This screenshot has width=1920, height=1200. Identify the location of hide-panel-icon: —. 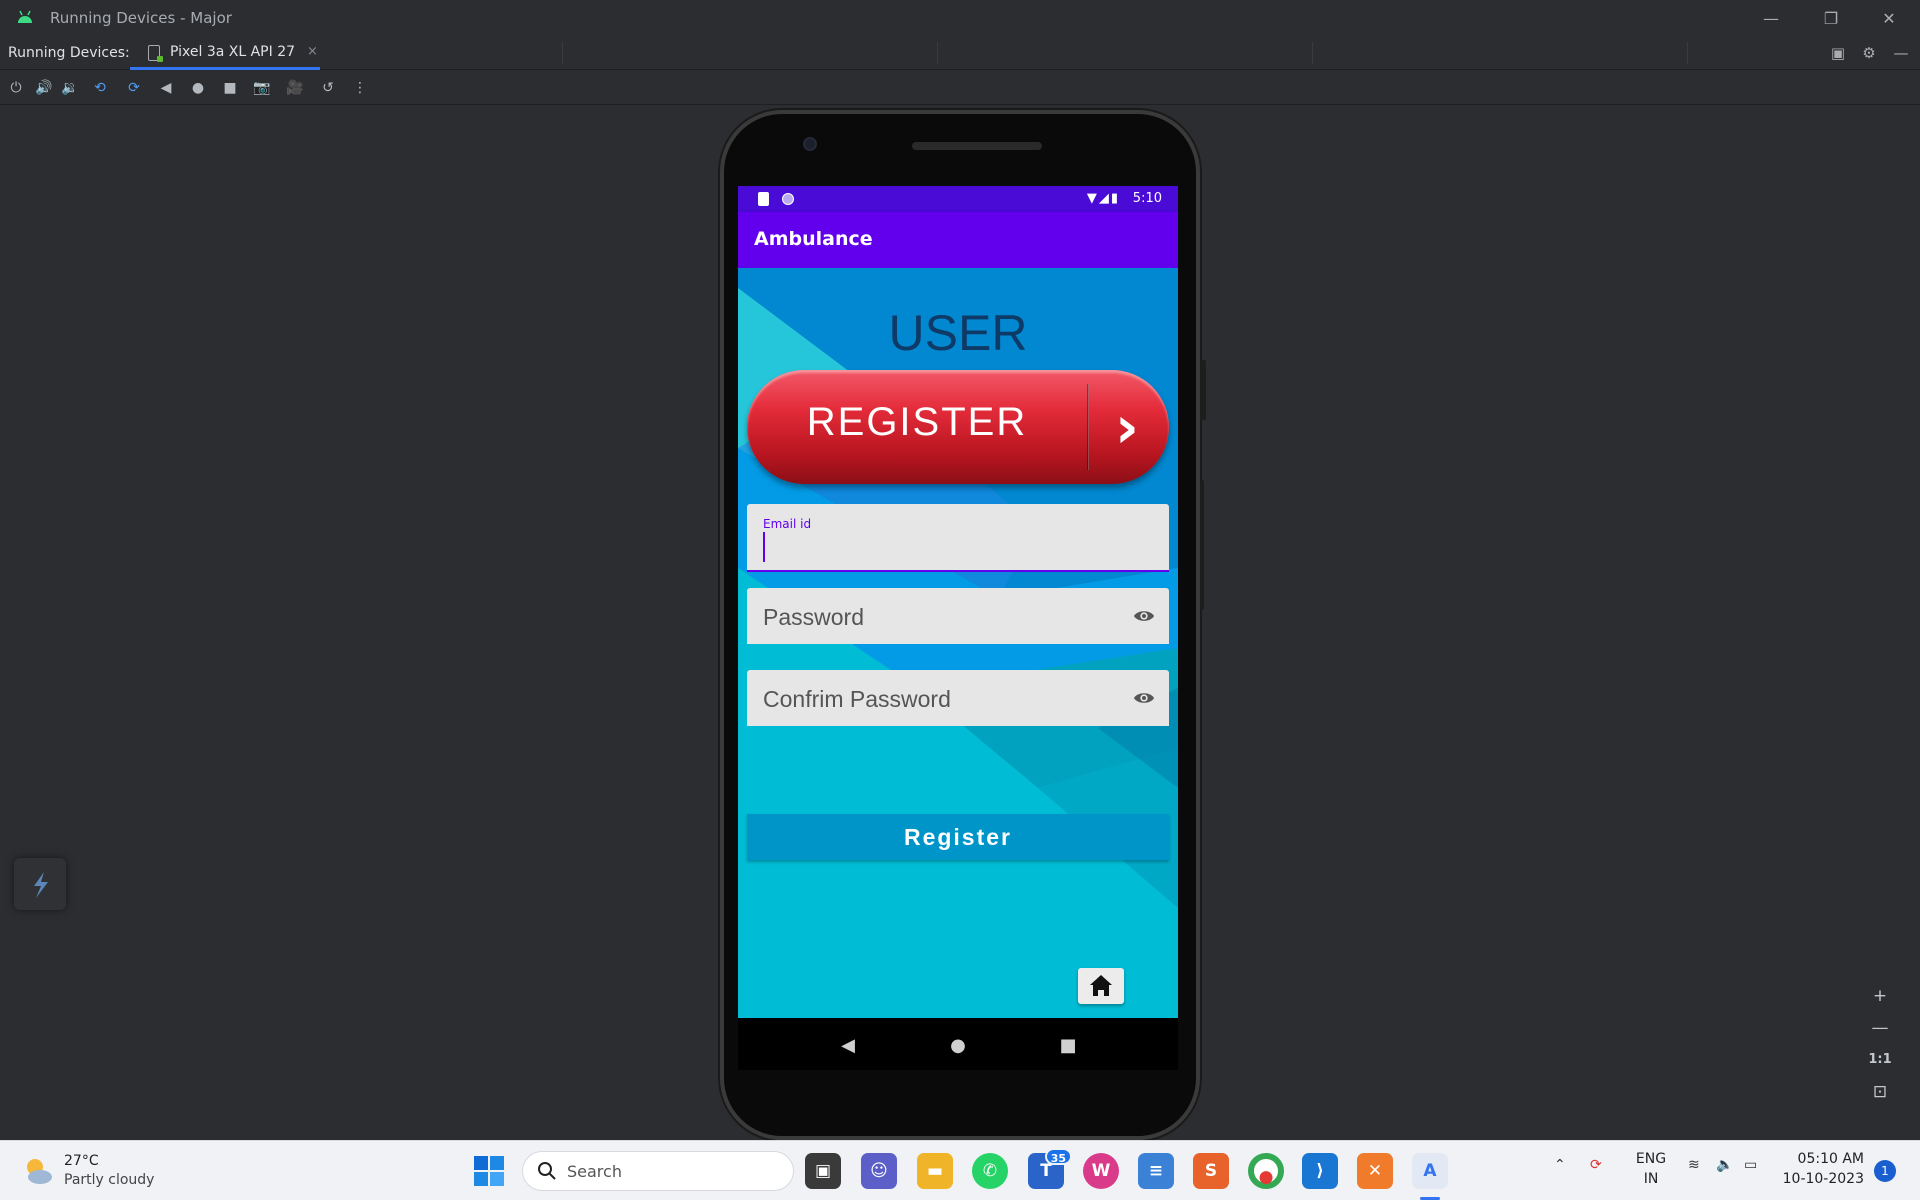
(1901, 53).